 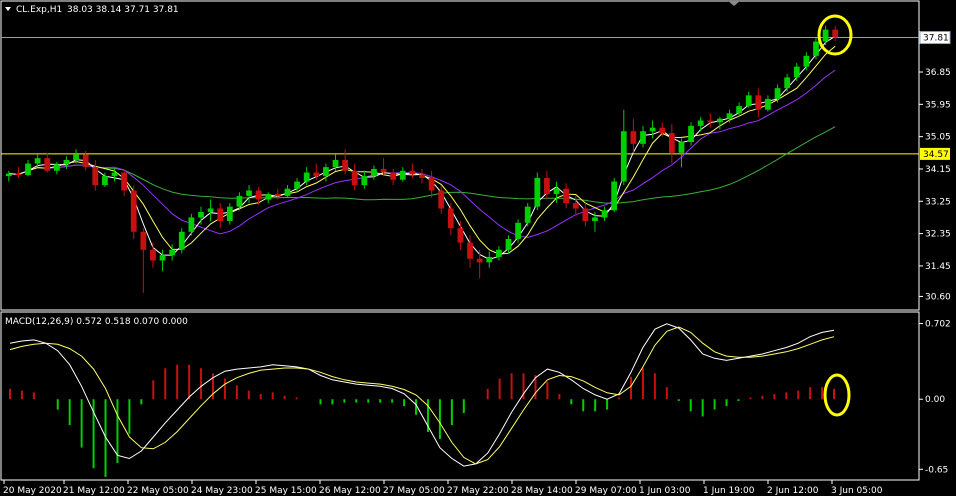 What do you see at coordinates (938, 73) in the screenshot?
I see `y-tick-label: 36.85` at bounding box center [938, 73].